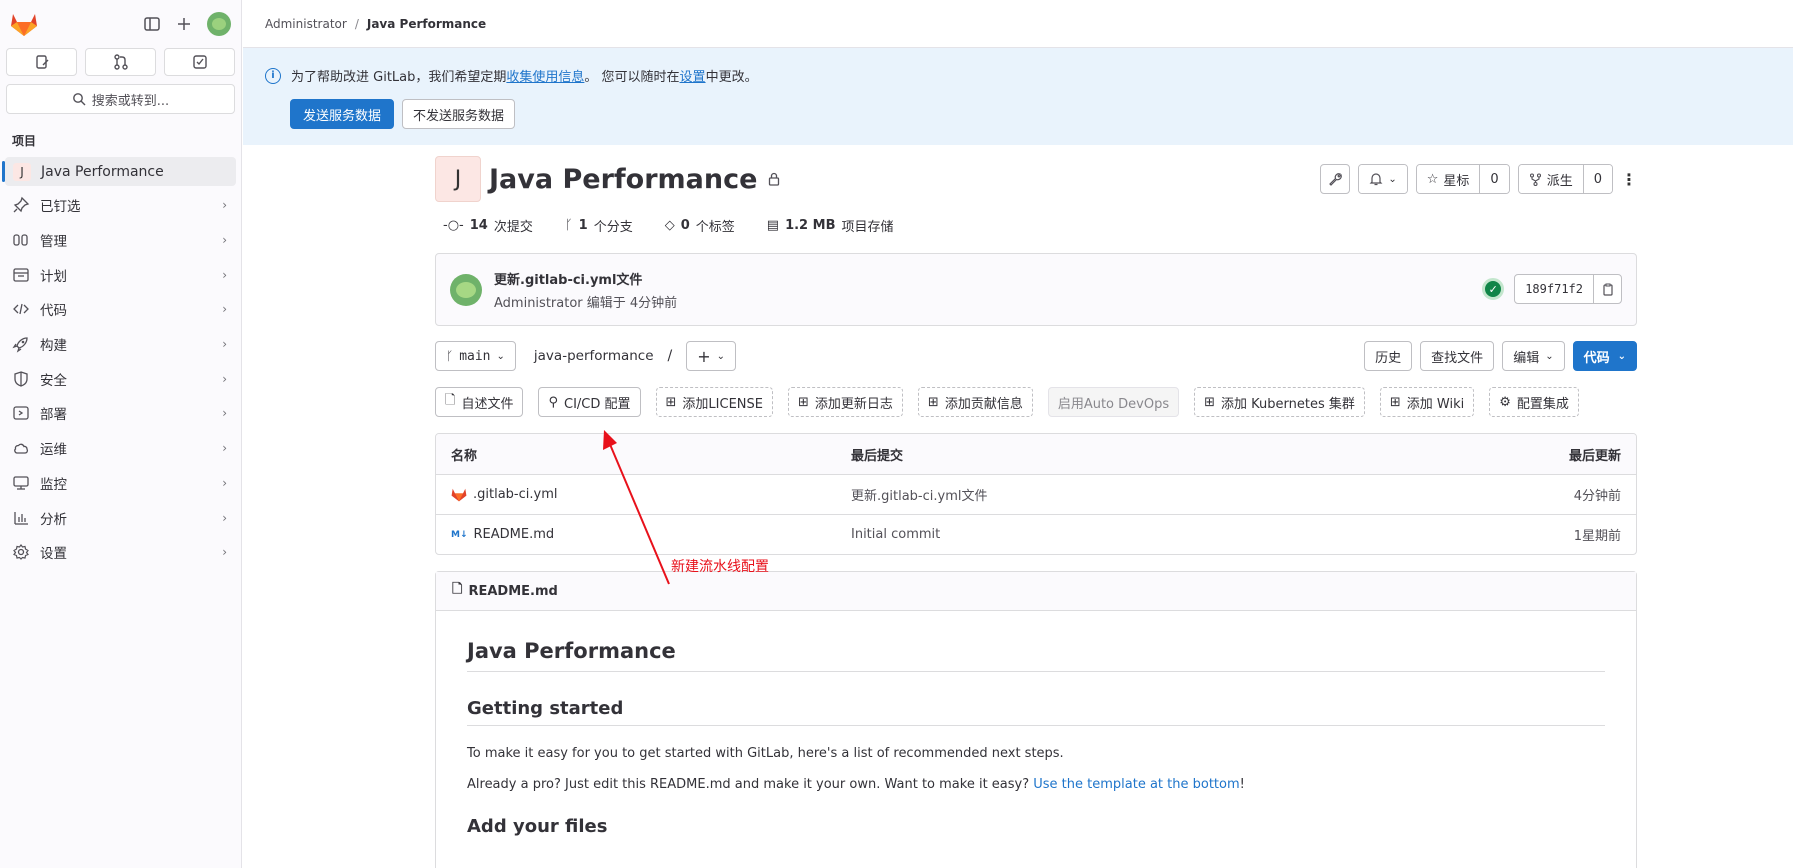 The height and width of the screenshot is (868, 1793). What do you see at coordinates (1448, 179) in the screenshot?
I see `star-button: ☆ 星标` at bounding box center [1448, 179].